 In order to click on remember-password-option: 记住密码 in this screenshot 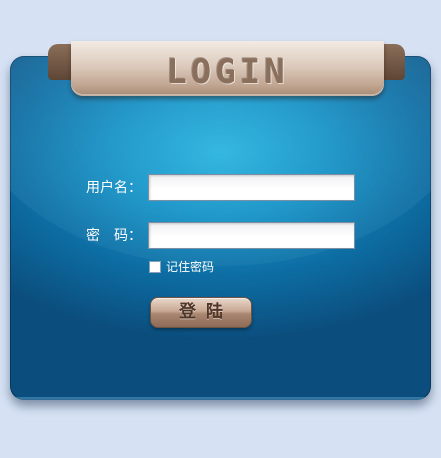, I will do `click(181, 267)`.